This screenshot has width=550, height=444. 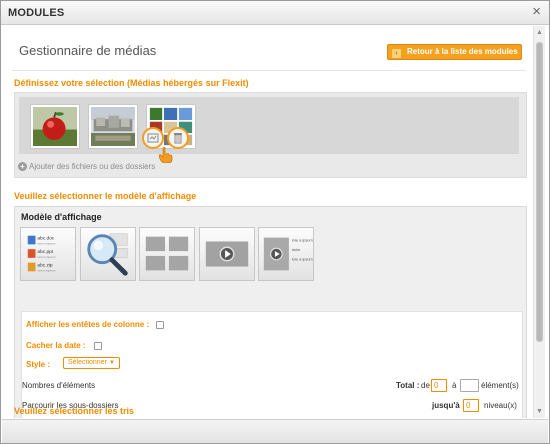 I want to click on total-label: Total :, so click(x=408, y=385).